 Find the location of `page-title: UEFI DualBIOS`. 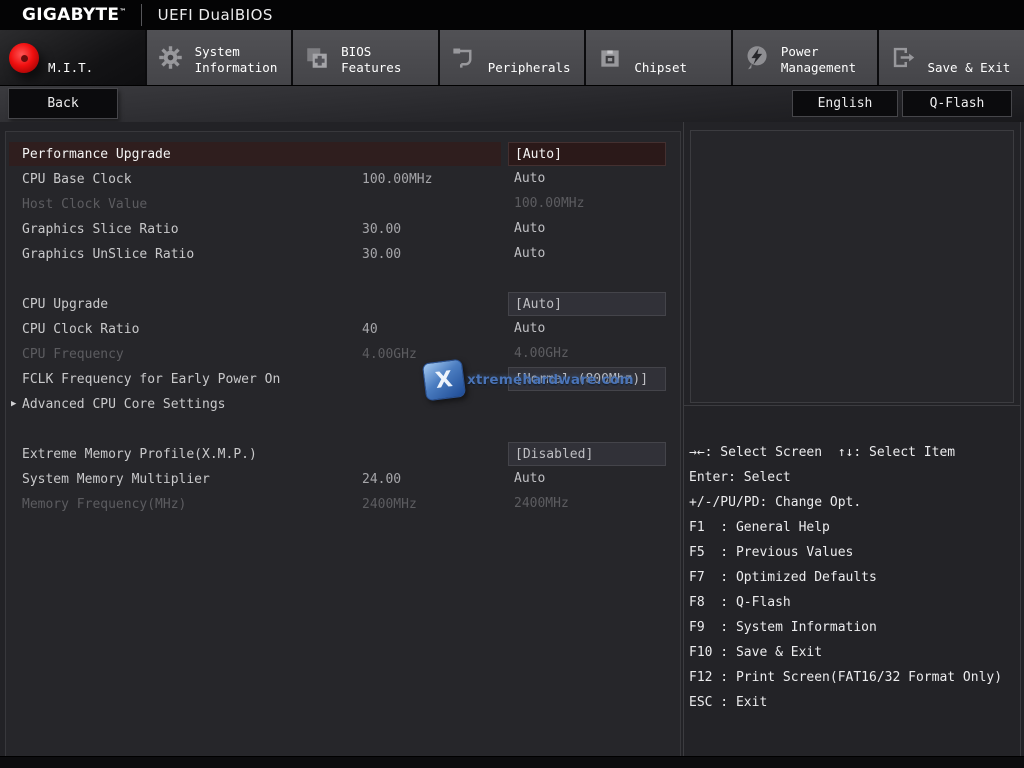

page-title: UEFI DualBIOS is located at coordinates (215, 15).